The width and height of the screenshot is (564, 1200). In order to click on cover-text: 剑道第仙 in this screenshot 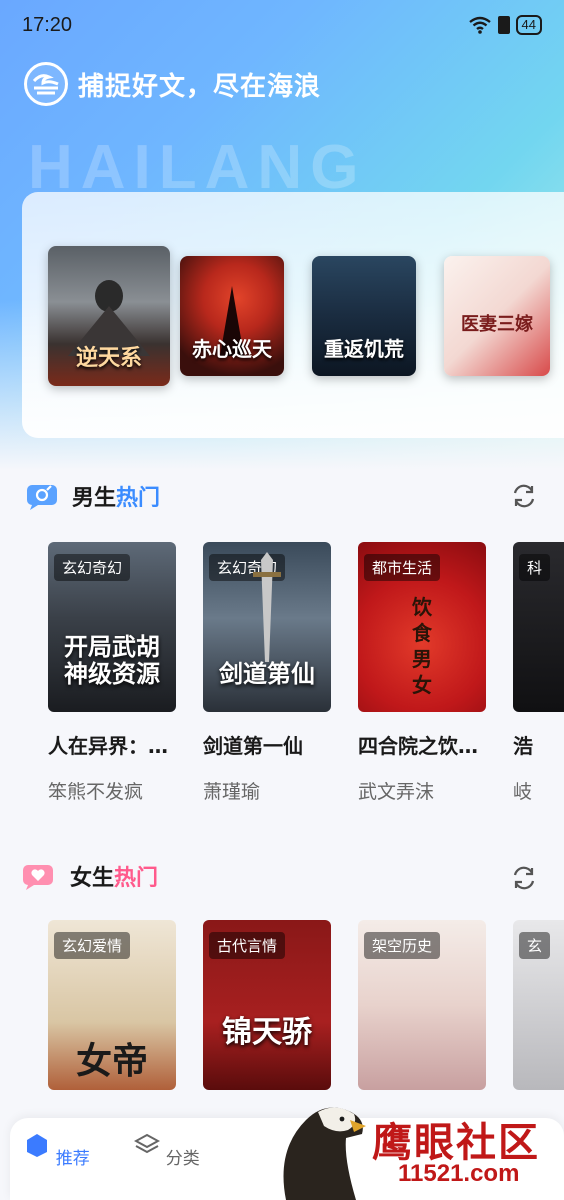, I will do `click(267, 674)`.